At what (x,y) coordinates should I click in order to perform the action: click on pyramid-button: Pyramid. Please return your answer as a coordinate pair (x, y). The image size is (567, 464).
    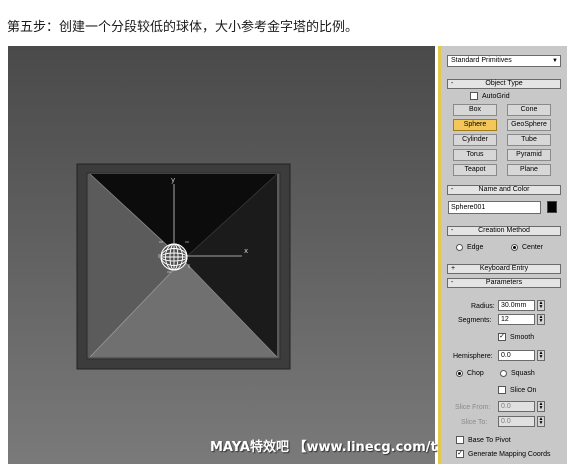
    Looking at the image, I should click on (529, 155).